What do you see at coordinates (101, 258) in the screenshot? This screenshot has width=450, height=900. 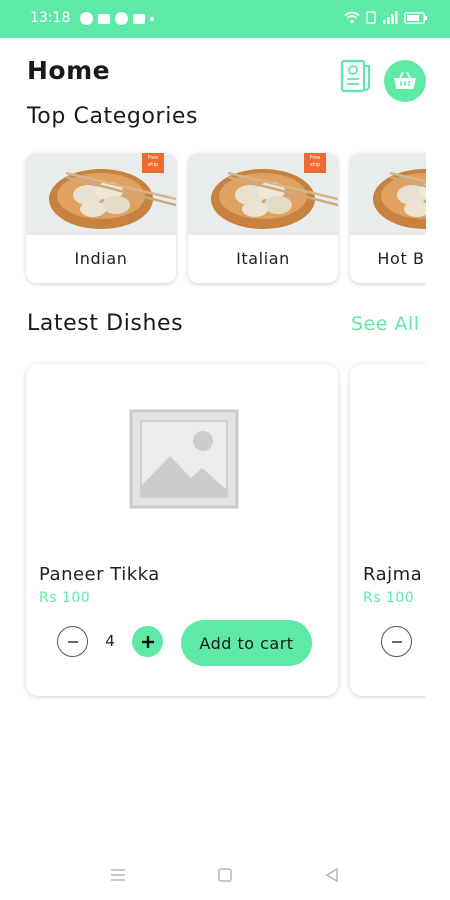 I see `category-label: Indian` at bounding box center [101, 258].